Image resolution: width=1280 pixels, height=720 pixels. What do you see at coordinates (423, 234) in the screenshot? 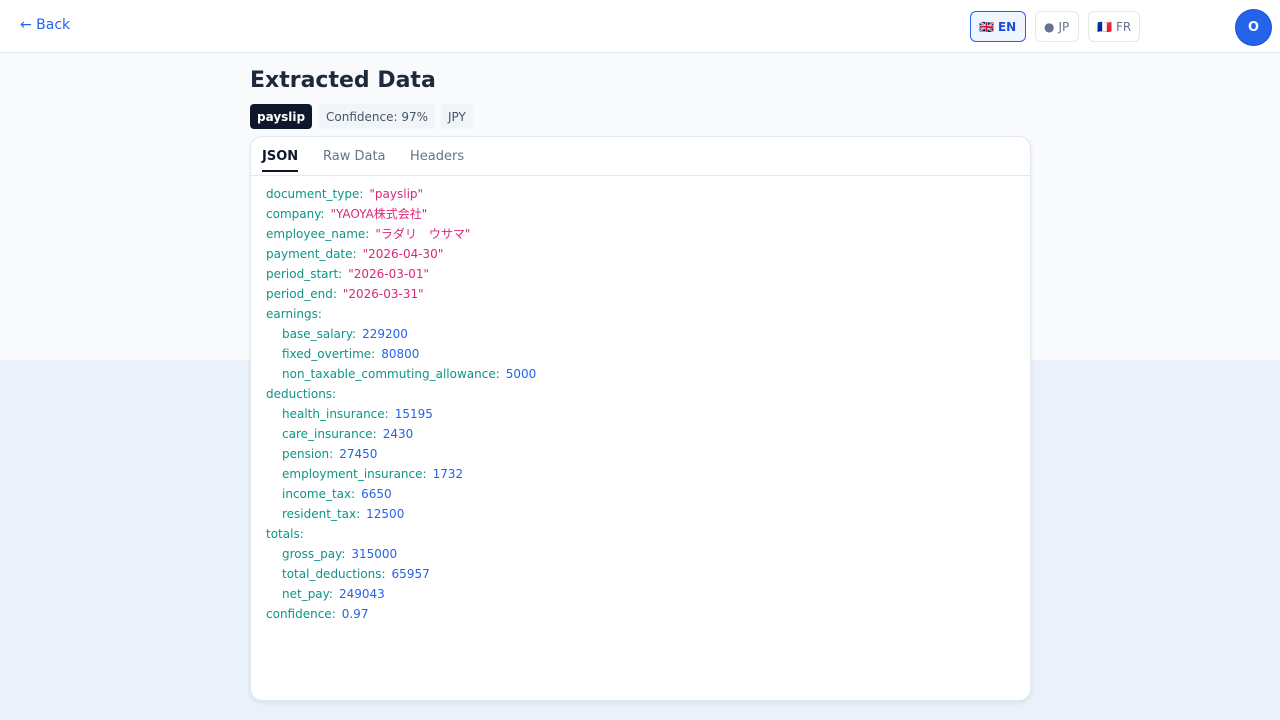
I see `json-value: "ラダリ ウサマ"` at bounding box center [423, 234].